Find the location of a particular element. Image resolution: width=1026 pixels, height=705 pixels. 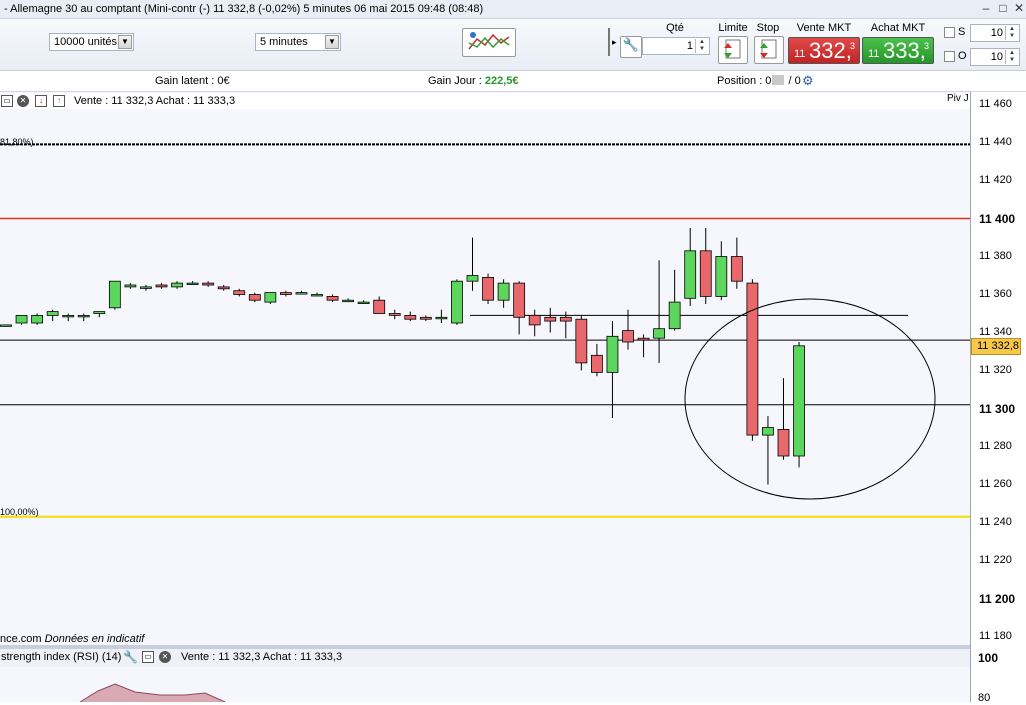

arrow-right-icon: ▸ is located at coordinates (614, 42).